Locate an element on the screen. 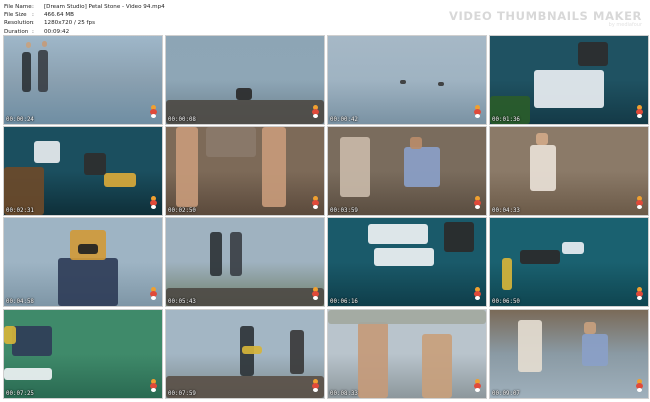 This screenshot has width=650, height=402. thumbnail-timestamp: 00:04:33 is located at coordinates (506, 211).